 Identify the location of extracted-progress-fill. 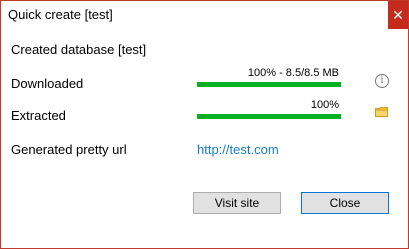
(269, 116).